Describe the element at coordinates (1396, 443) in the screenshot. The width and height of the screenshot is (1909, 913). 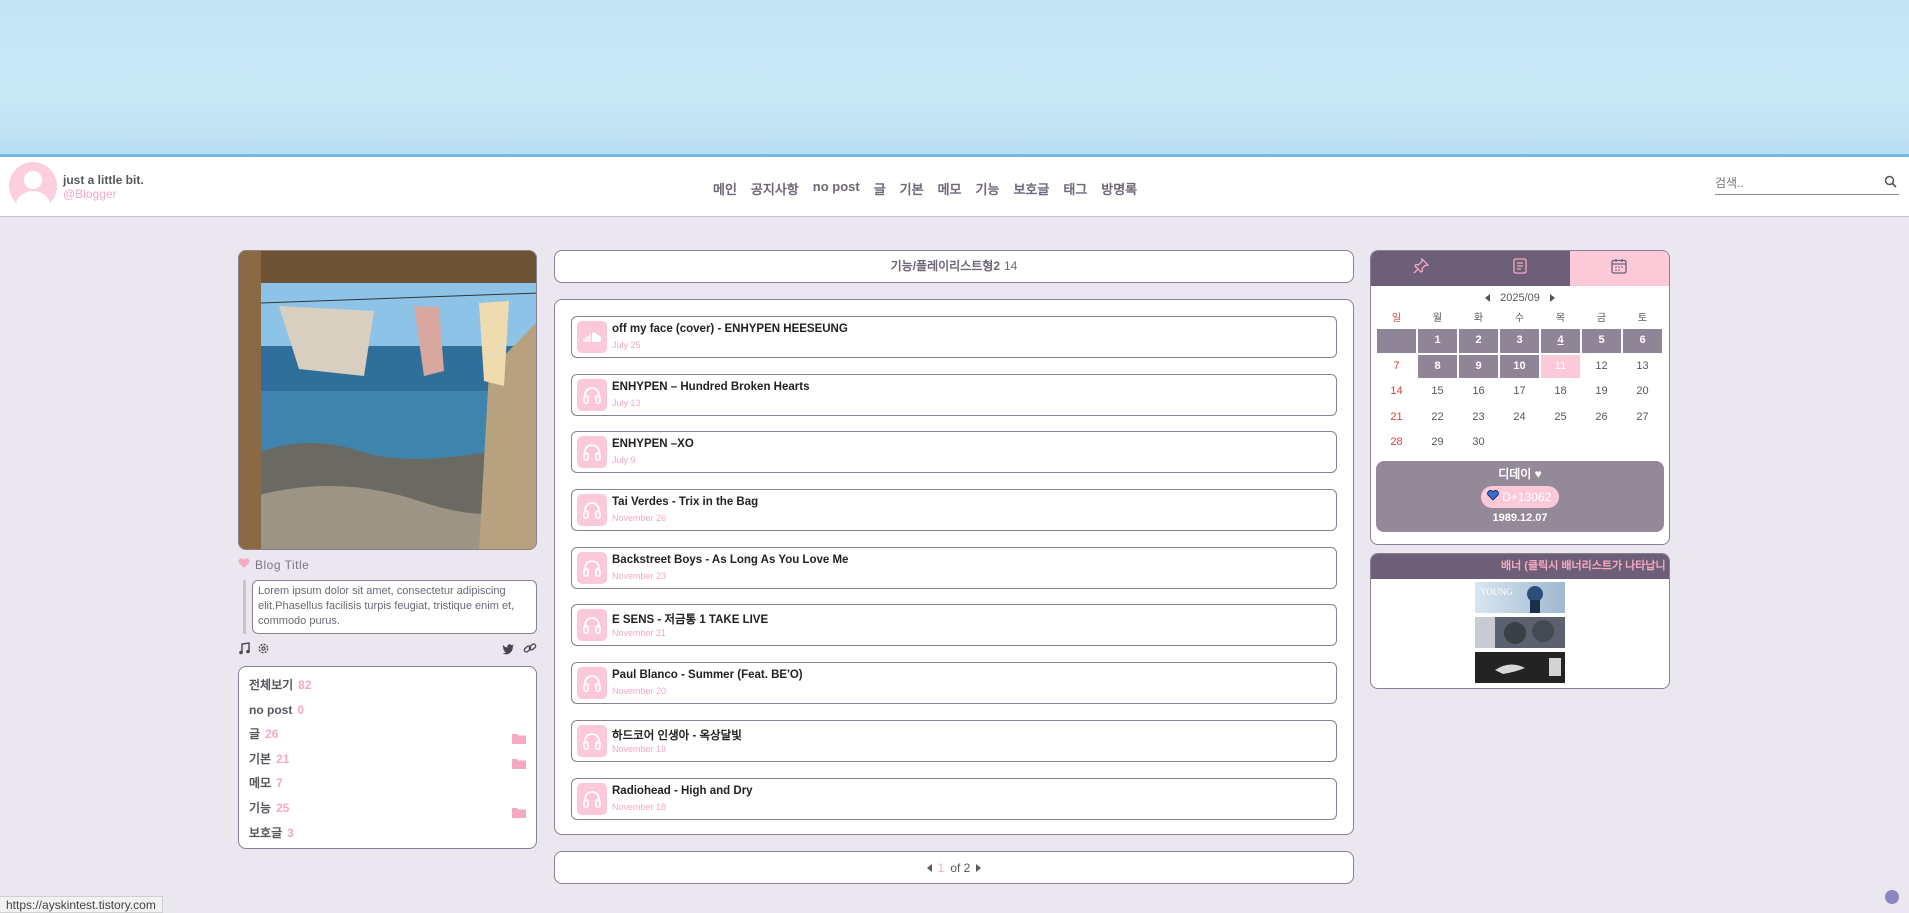
I see `calendar-day: 28` at that location.